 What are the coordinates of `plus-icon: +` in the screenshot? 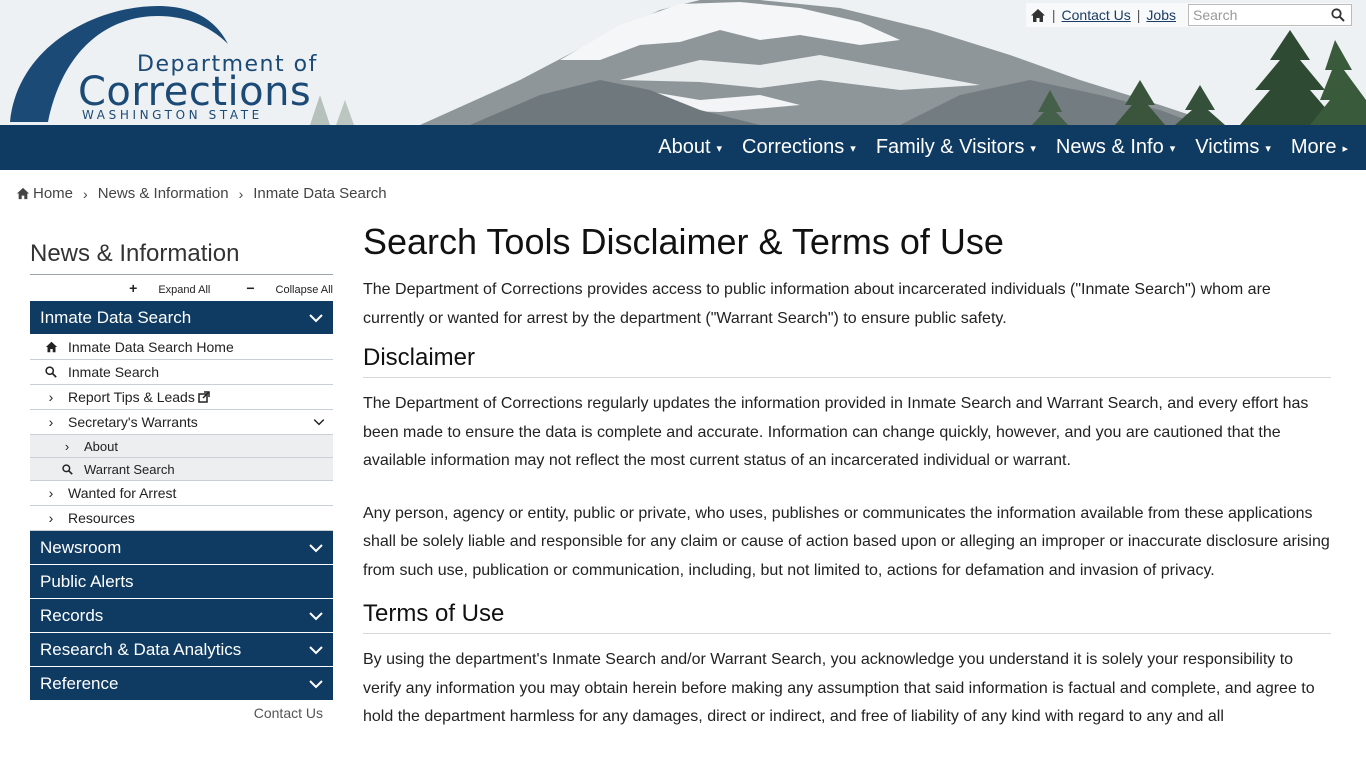 It's located at (133, 288).